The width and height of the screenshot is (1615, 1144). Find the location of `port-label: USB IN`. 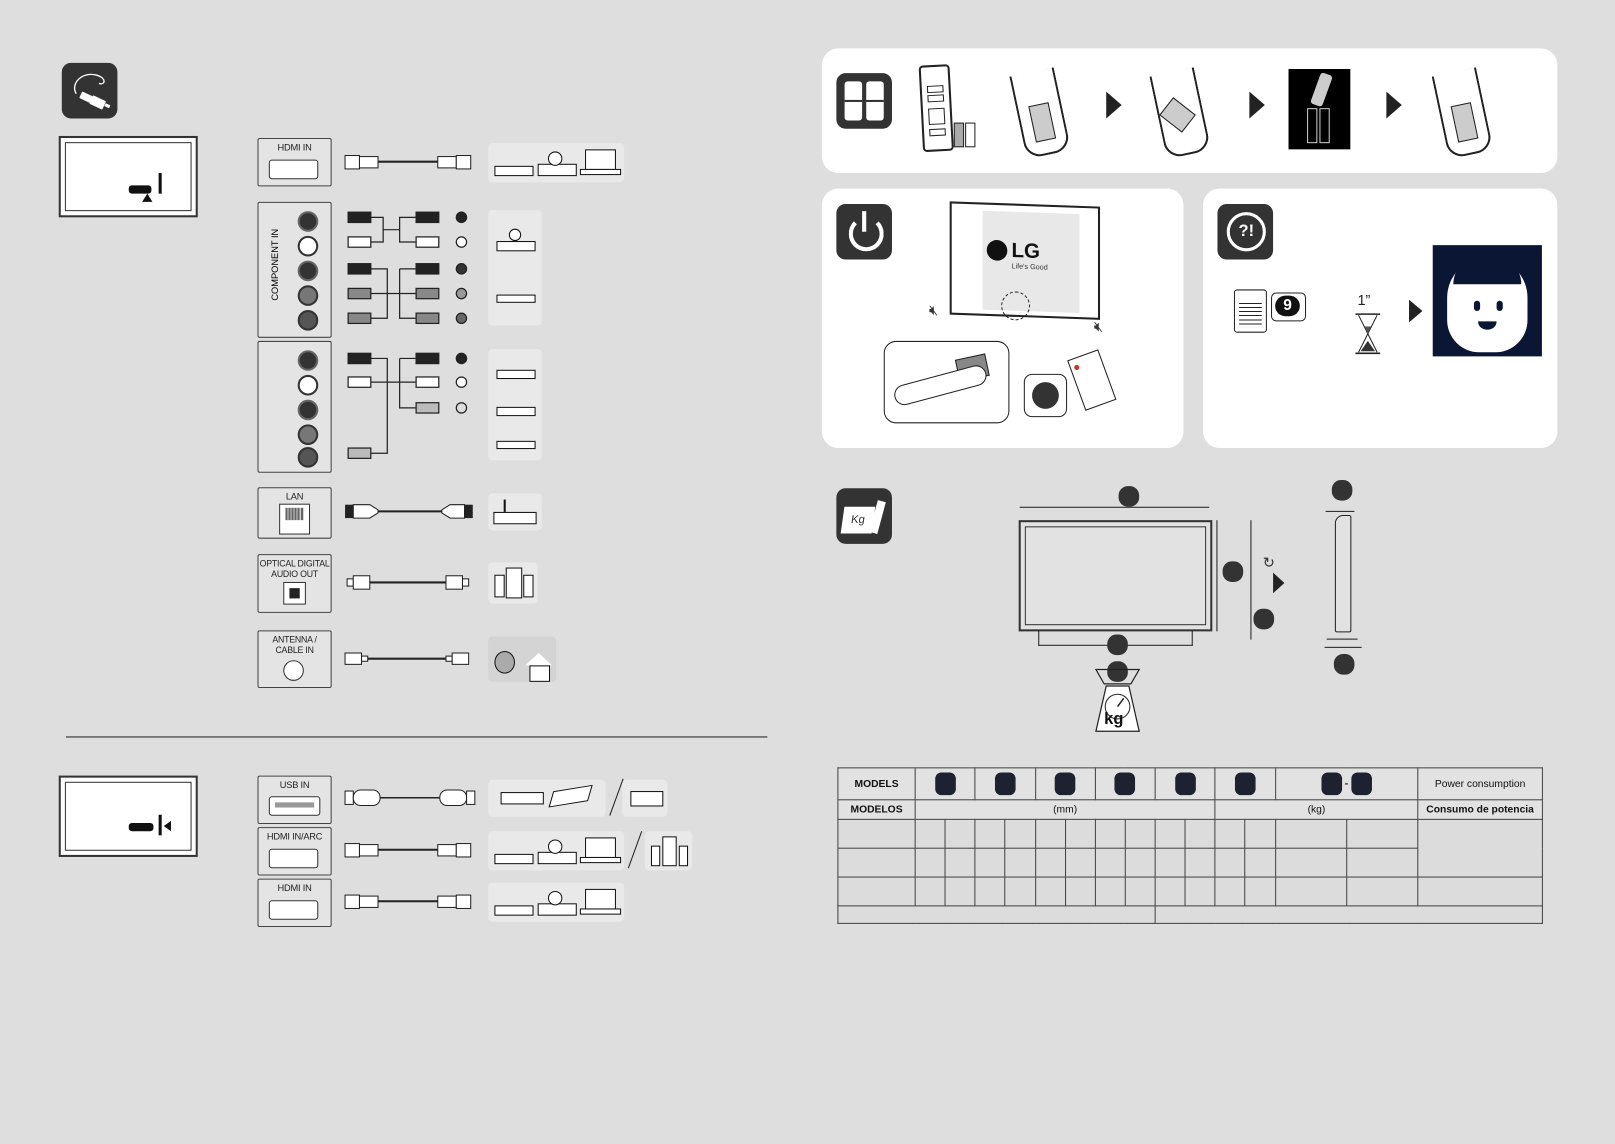

port-label: USB IN is located at coordinates (294, 785).